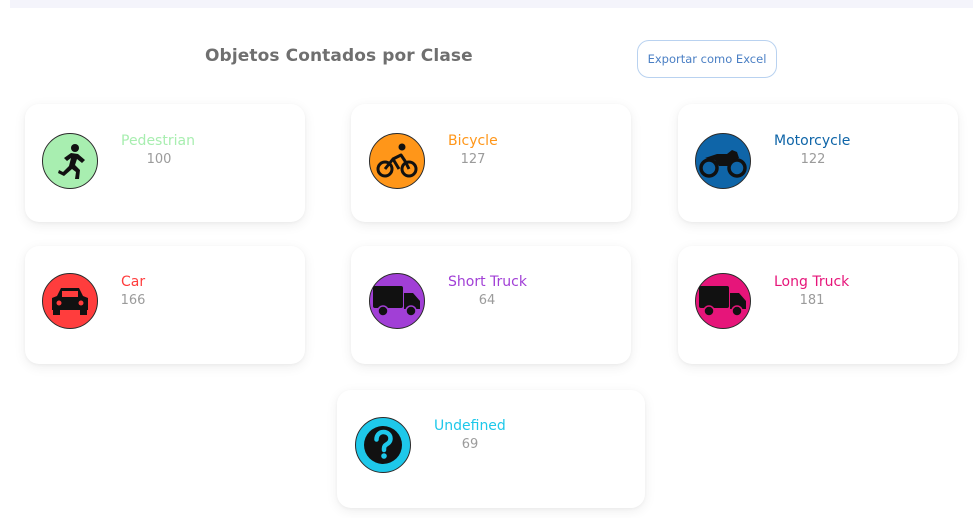  I want to click on class-card-motorcycle: Motorcycle 122, so click(818, 163).